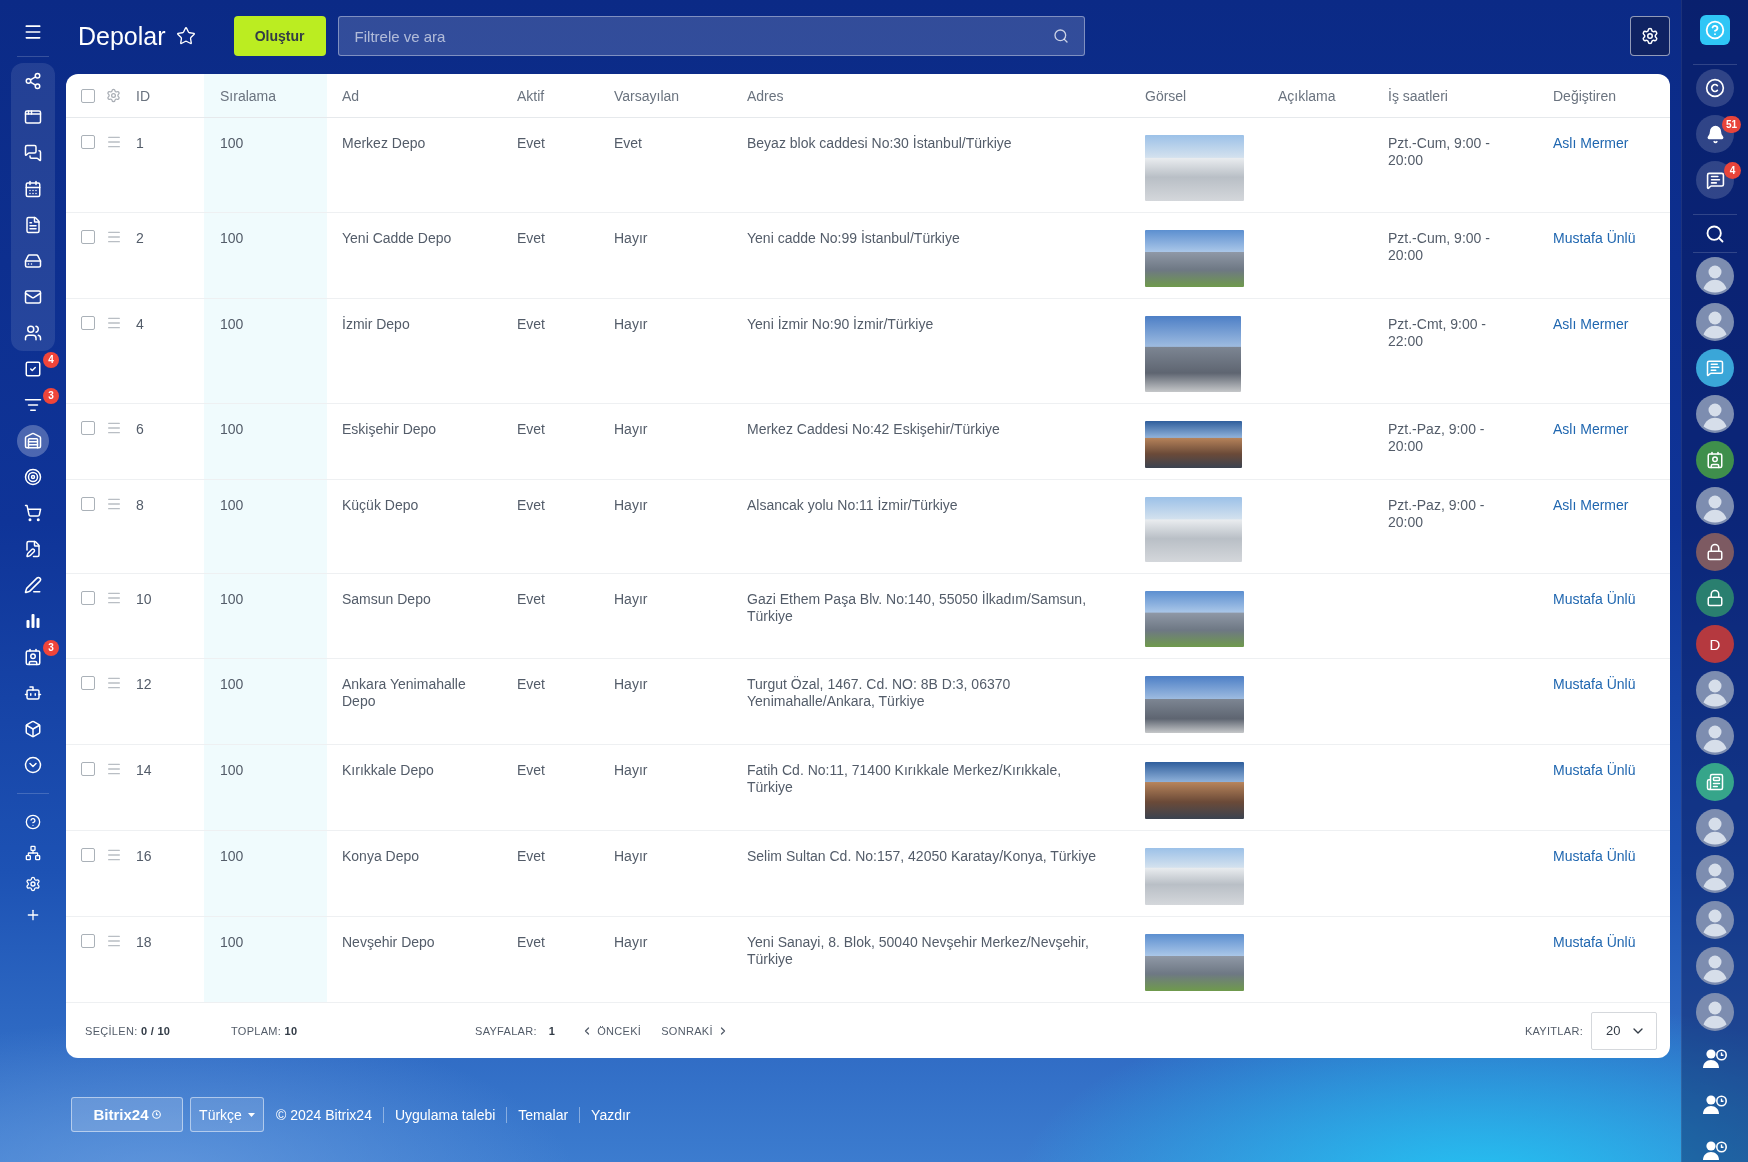  What do you see at coordinates (415, 95) in the screenshot?
I see `column-header: Ad` at bounding box center [415, 95].